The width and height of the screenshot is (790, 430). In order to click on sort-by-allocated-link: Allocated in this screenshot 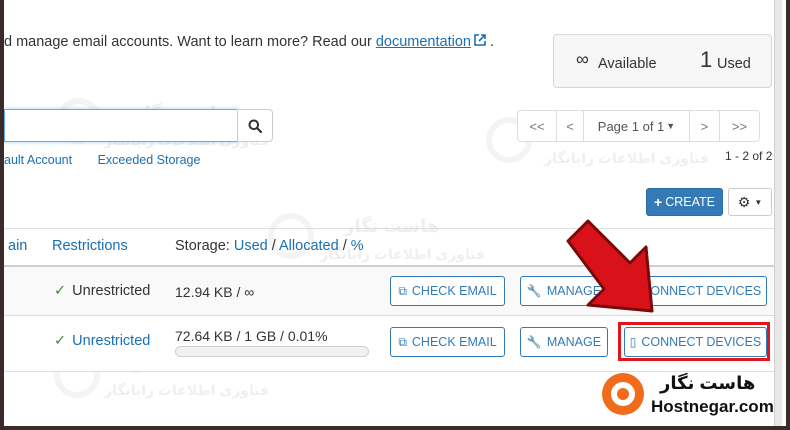, I will do `click(309, 246)`.